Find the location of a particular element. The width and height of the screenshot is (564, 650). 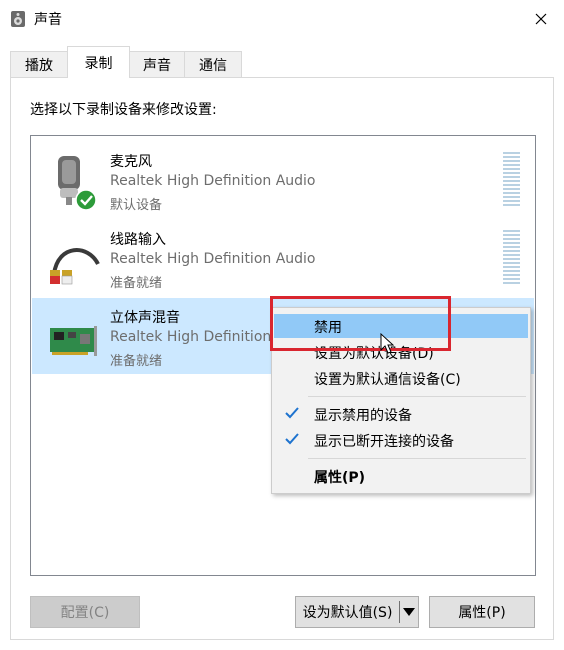

close-button is located at coordinates (541, 19).